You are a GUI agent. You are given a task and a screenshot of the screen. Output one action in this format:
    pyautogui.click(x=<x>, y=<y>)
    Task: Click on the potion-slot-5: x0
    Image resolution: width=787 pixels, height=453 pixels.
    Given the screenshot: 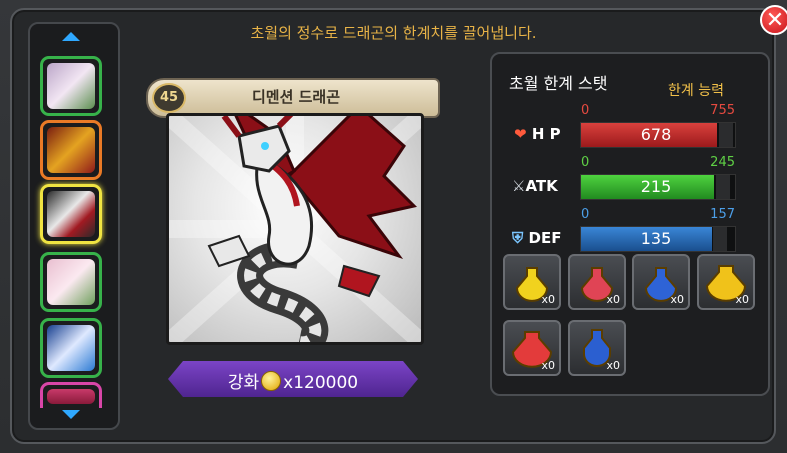 What is the action you would take?
    pyautogui.click(x=532, y=348)
    